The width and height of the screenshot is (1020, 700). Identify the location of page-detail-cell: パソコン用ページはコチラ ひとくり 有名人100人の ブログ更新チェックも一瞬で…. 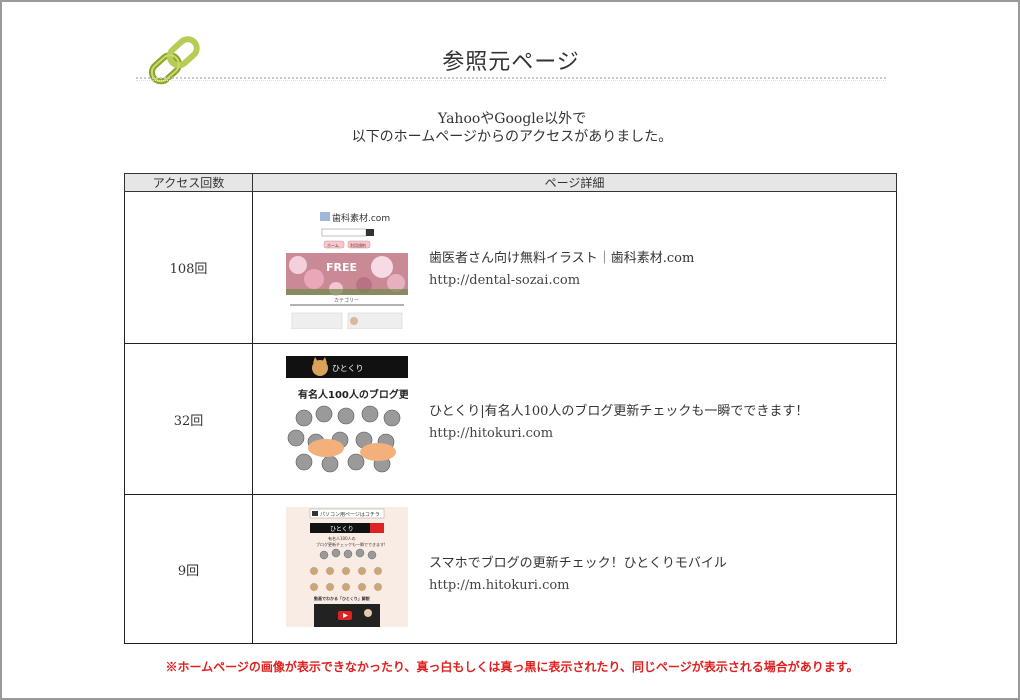
(574, 569).